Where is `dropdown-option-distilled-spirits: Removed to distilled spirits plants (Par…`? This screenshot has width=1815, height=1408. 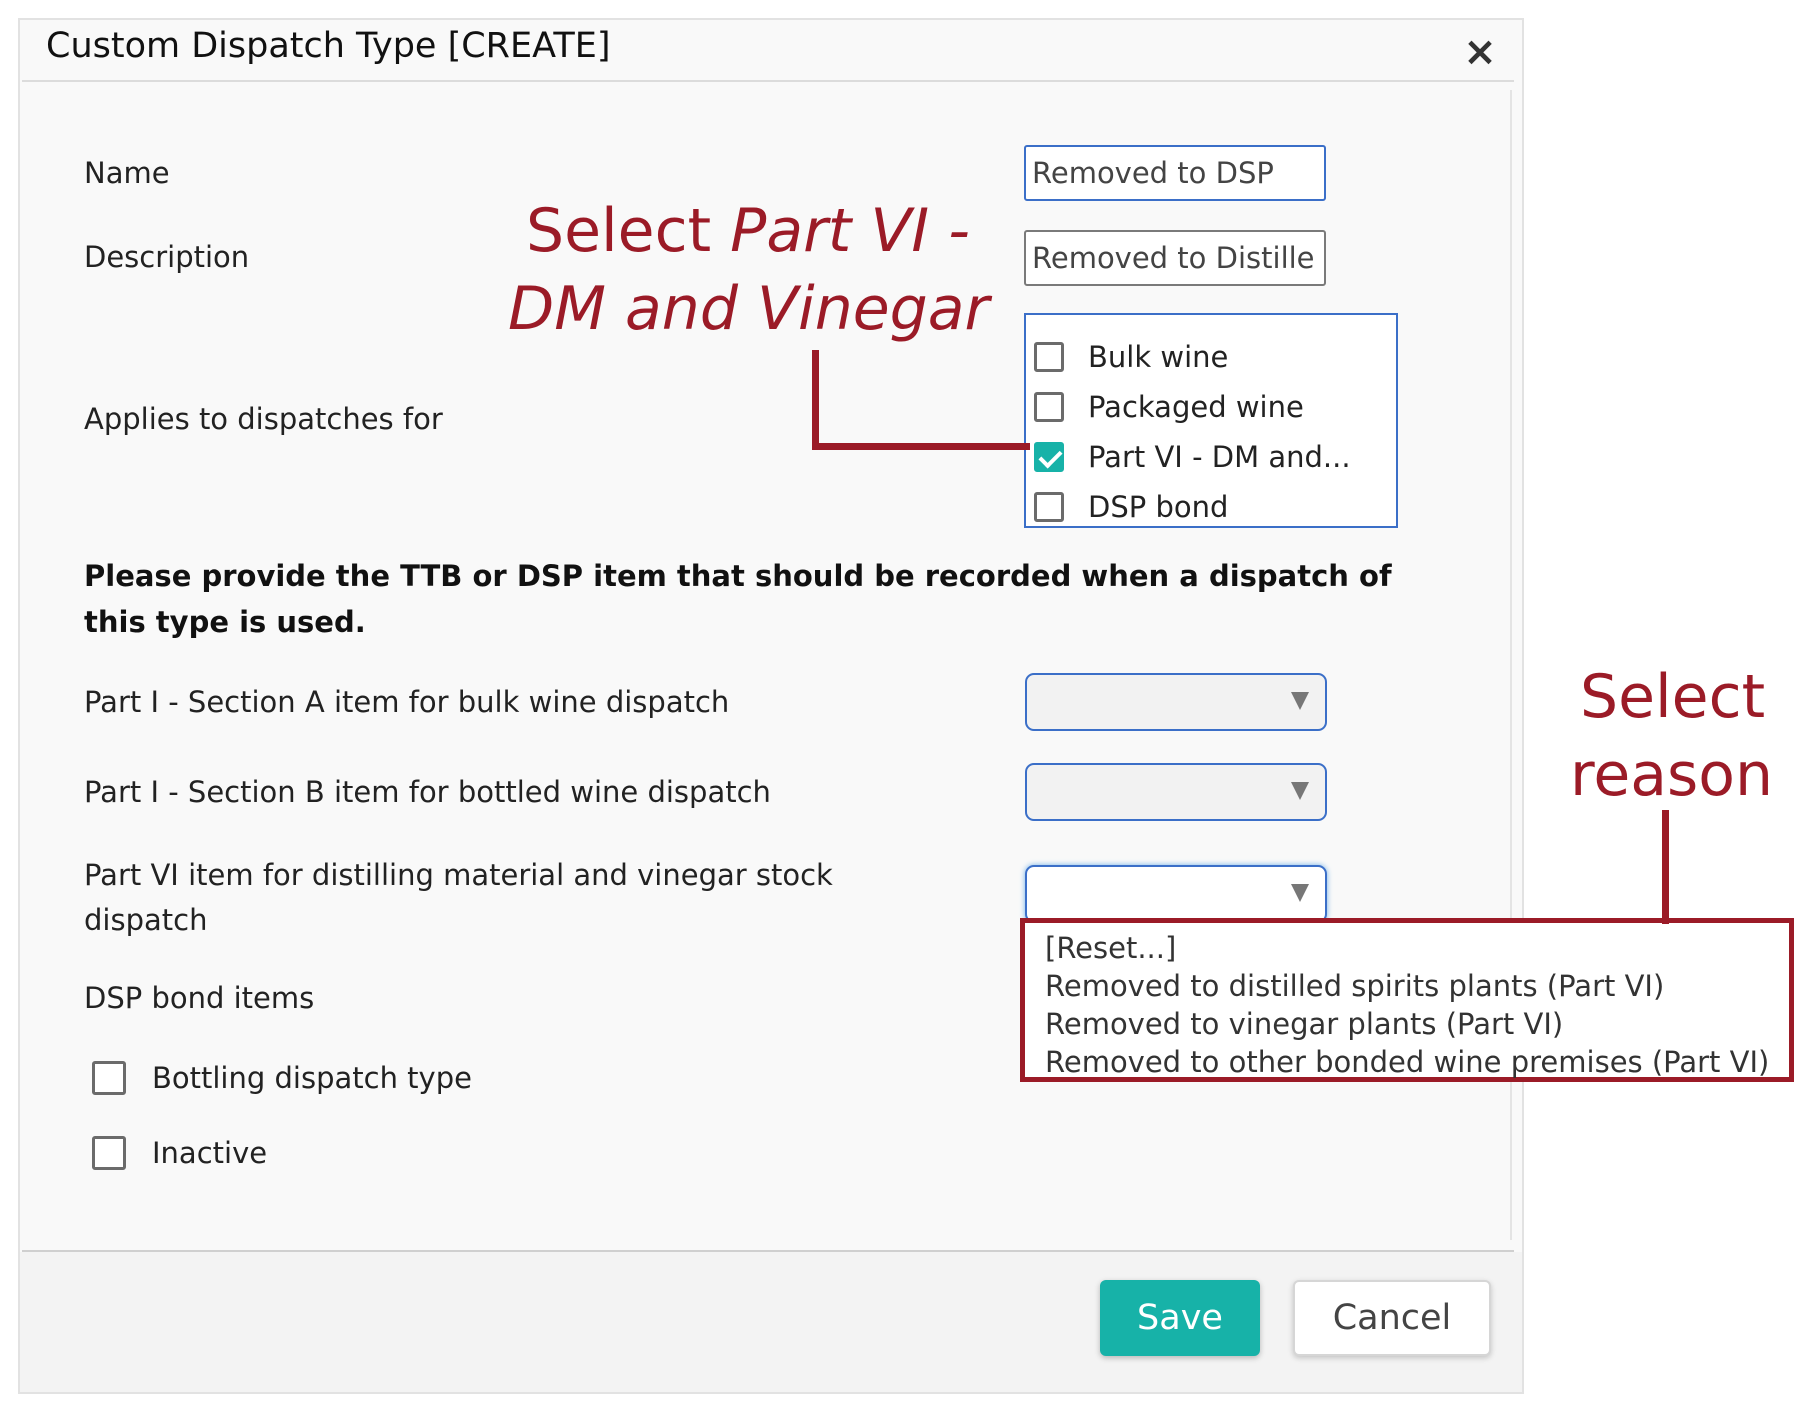 dropdown-option-distilled-spirits: Removed to distilled spirits plants (Par… is located at coordinates (1354, 986).